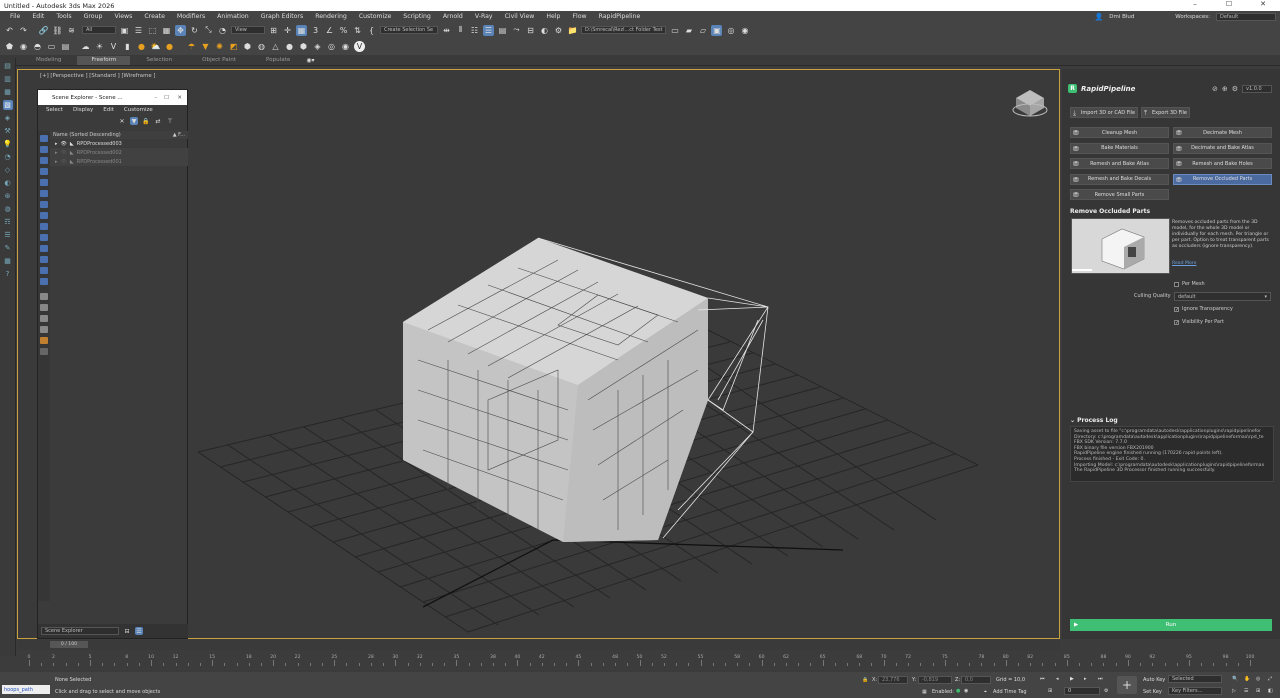 The width and height of the screenshot is (1280, 698). What do you see at coordinates (345, 46) in the screenshot?
I see `vray-enmesh-icon: ◉` at bounding box center [345, 46].